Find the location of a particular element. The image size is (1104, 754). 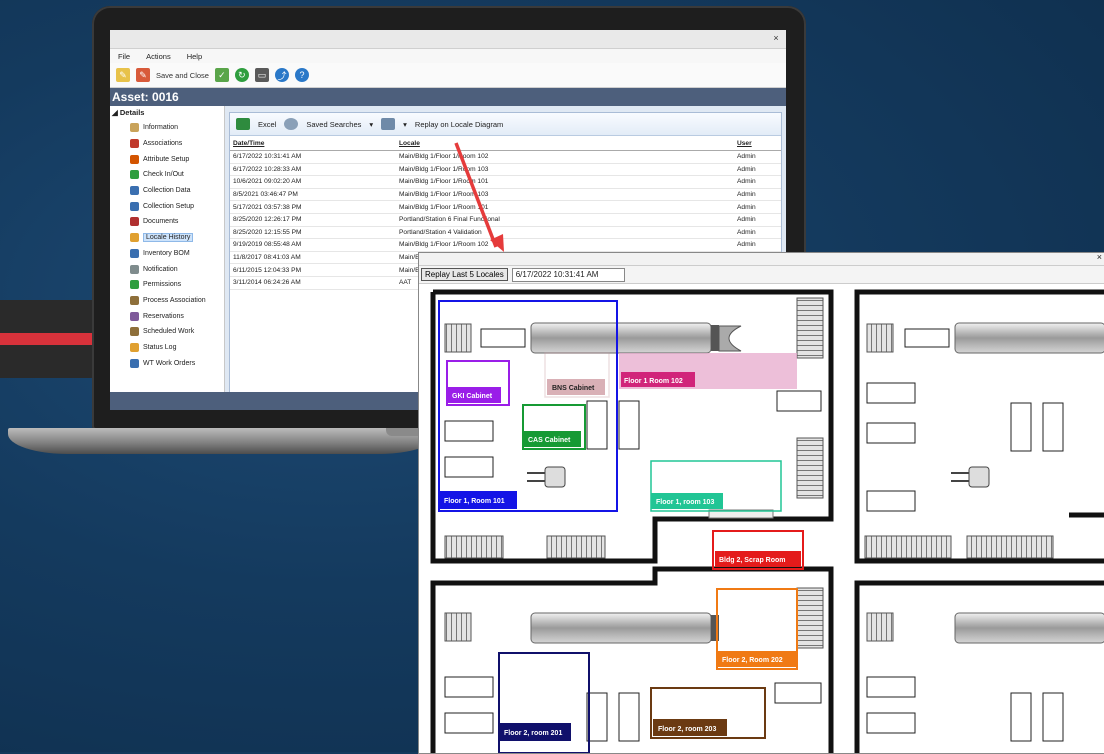

cell-datetime: 6/11/2015 12:04:33 PM is located at coordinates (313, 270).